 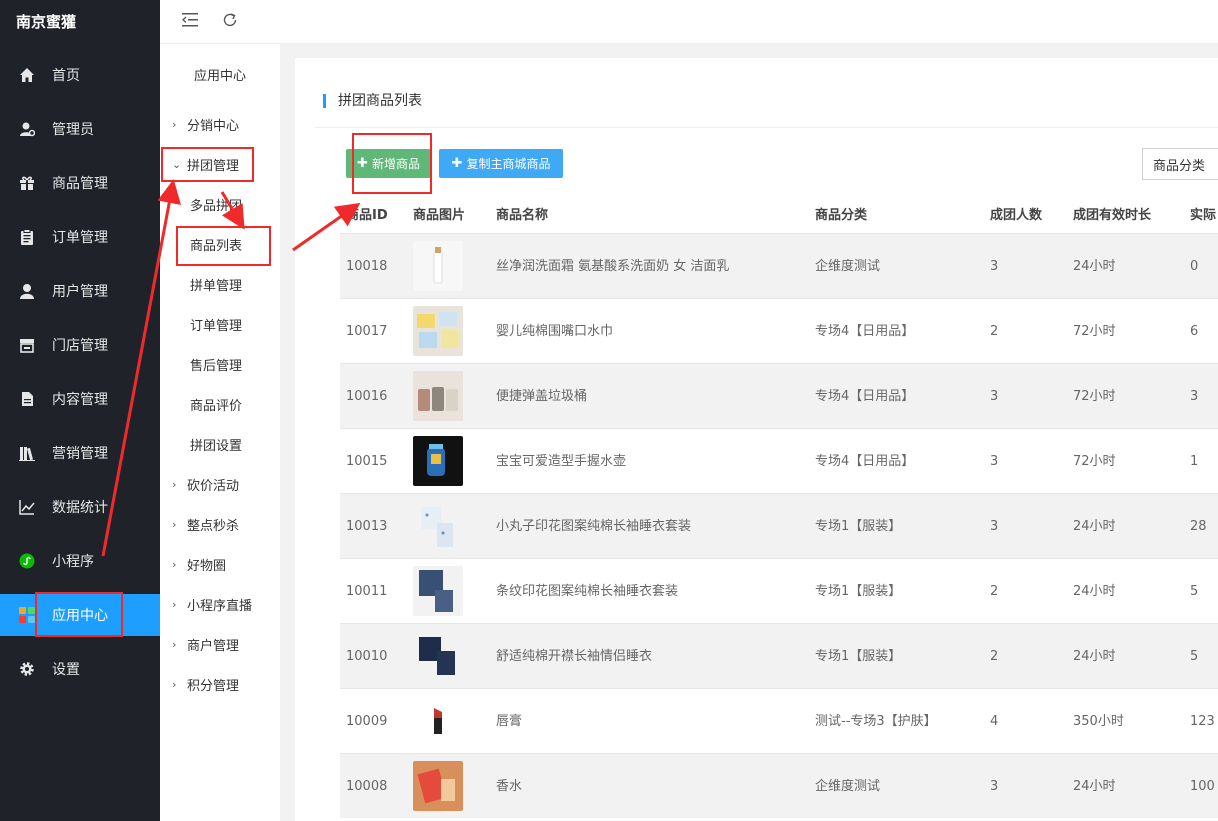 I want to click on subnav-item-live: › 小程序直播, so click(x=220, y=604).